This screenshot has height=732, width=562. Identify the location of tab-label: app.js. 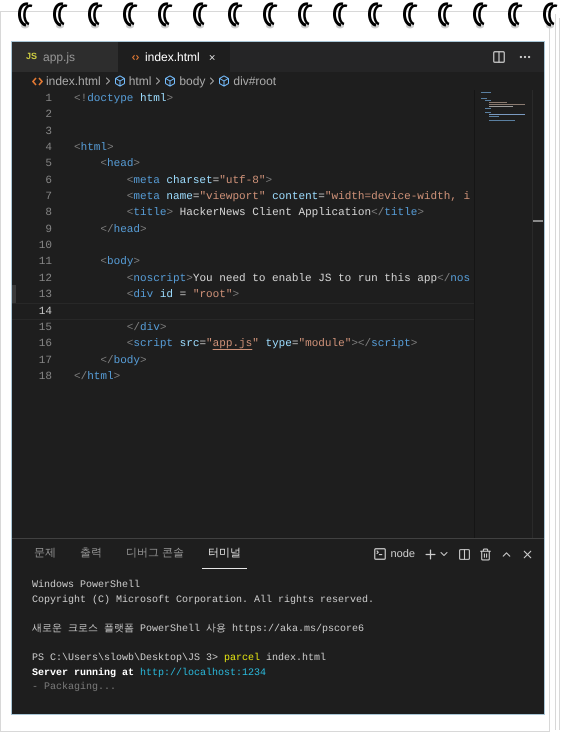
(59, 57).